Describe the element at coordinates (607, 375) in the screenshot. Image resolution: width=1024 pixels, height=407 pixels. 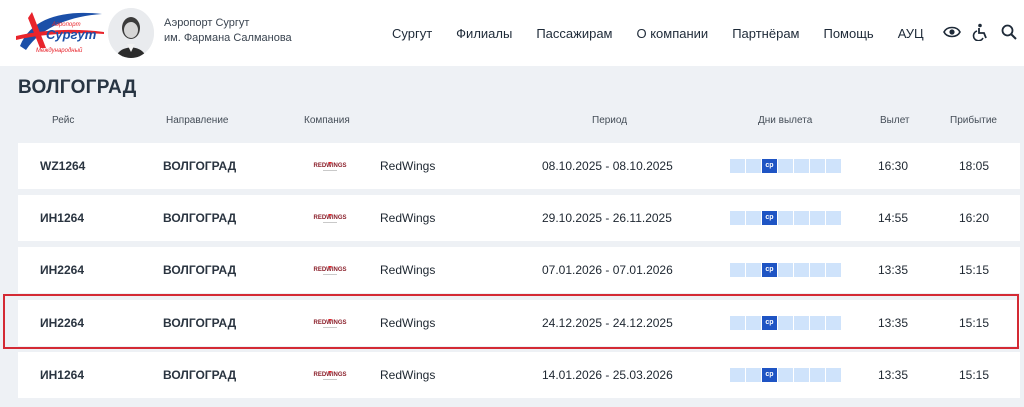
I see `period: 14.01.2026 - 25.03.2026` at that location.